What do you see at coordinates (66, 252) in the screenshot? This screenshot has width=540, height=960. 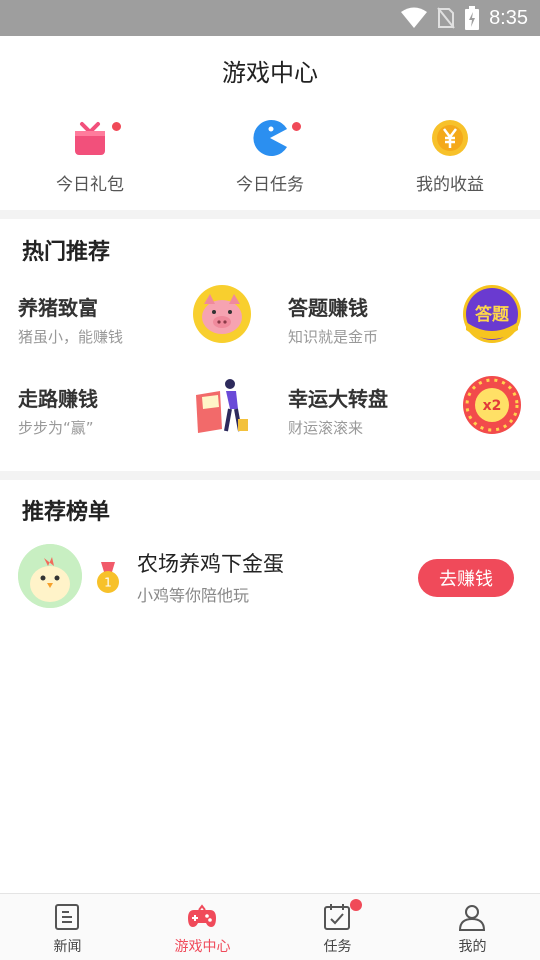 I see `hot-section-title: 热门推荐` at bounding box center [66, 252].